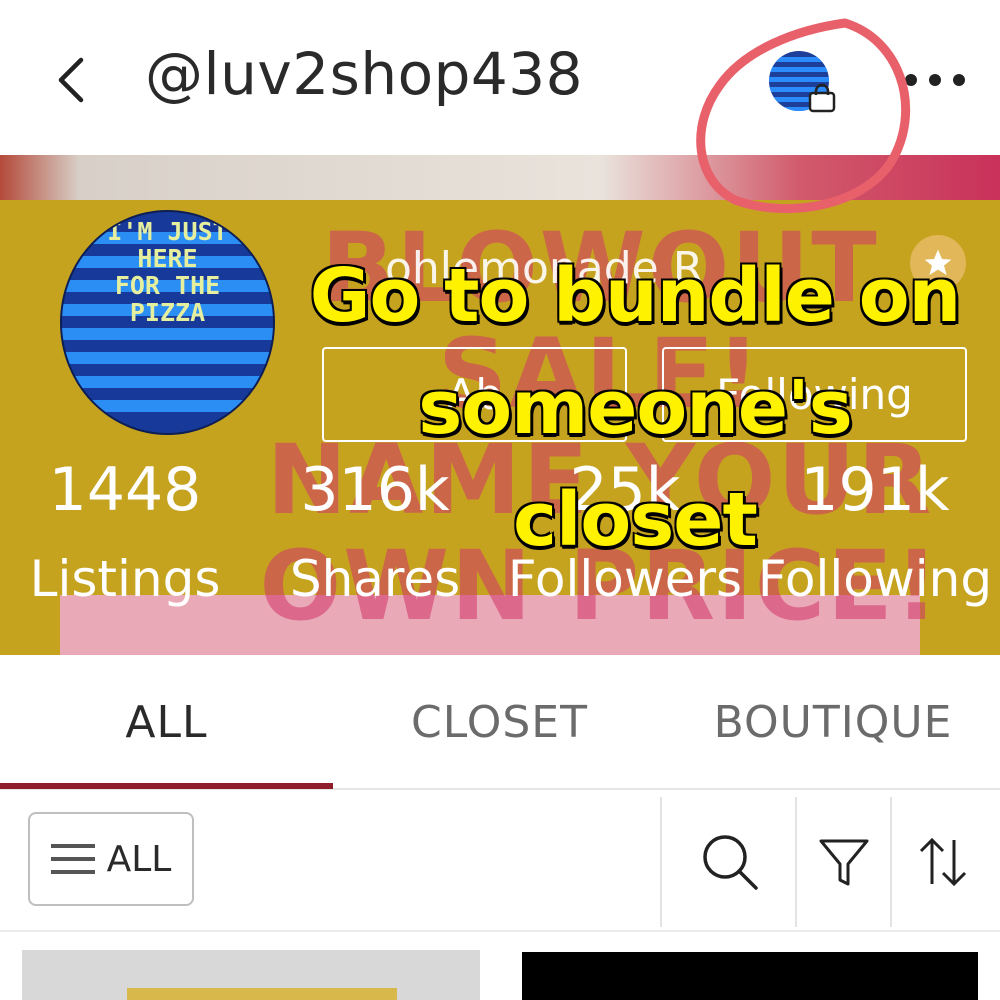 This screenshot has width=1000, height=1000. What do you see at coordinates (500, 177) in the screenshot?
I see `banner-paint-strip` at bounding box center [500, 177].